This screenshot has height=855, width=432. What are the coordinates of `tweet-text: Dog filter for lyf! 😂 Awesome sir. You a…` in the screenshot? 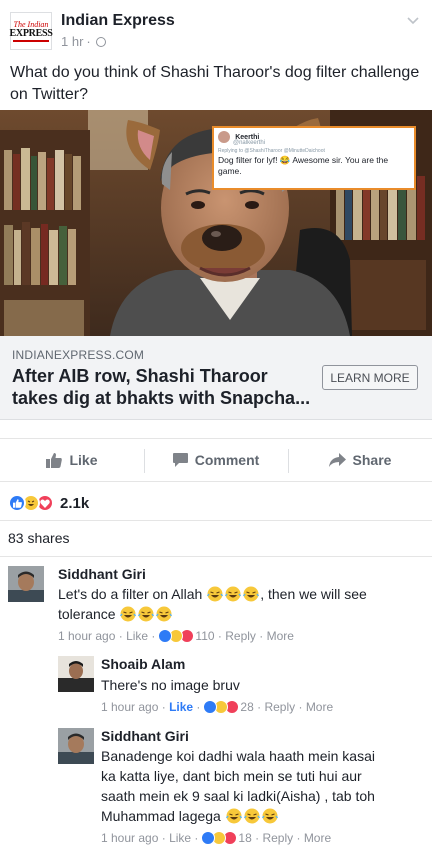 It's located at (303, 165).